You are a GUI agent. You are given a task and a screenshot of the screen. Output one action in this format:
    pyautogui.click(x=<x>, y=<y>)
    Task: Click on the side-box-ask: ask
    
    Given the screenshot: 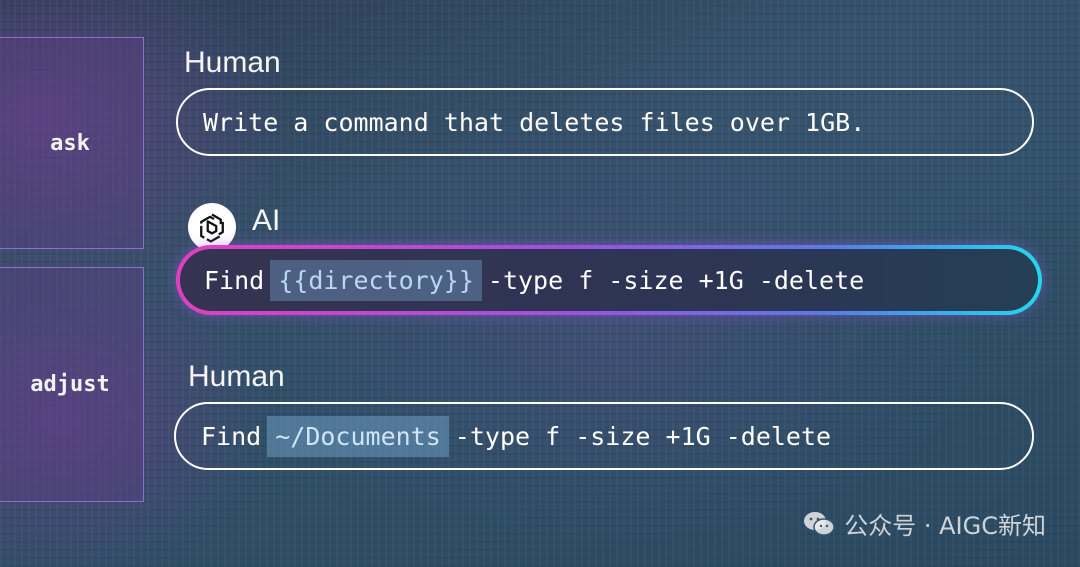 What is the action you would take?
    pyautogui.click(x=72, y=143)
    